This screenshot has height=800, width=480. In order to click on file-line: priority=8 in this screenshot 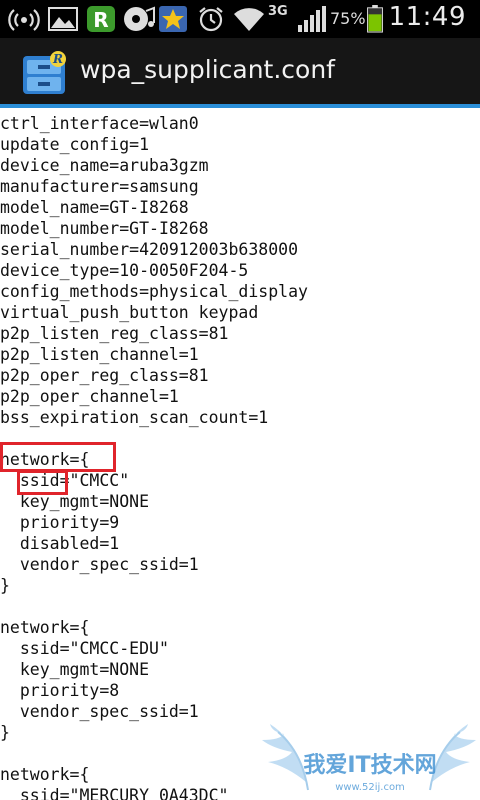, I will do `click(60, 690)`.